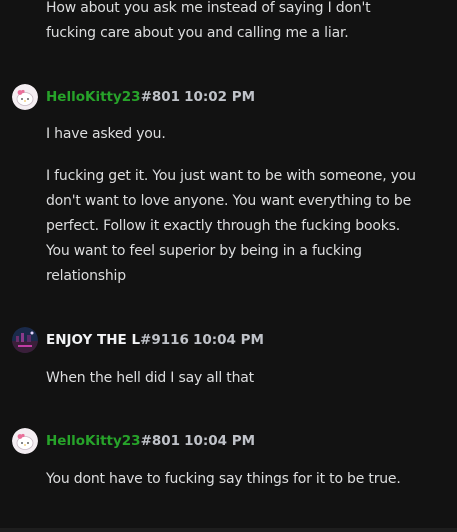  Describe the element at coordinates (228, 530) in the screenshot. I see `bottom-divider` at that location.